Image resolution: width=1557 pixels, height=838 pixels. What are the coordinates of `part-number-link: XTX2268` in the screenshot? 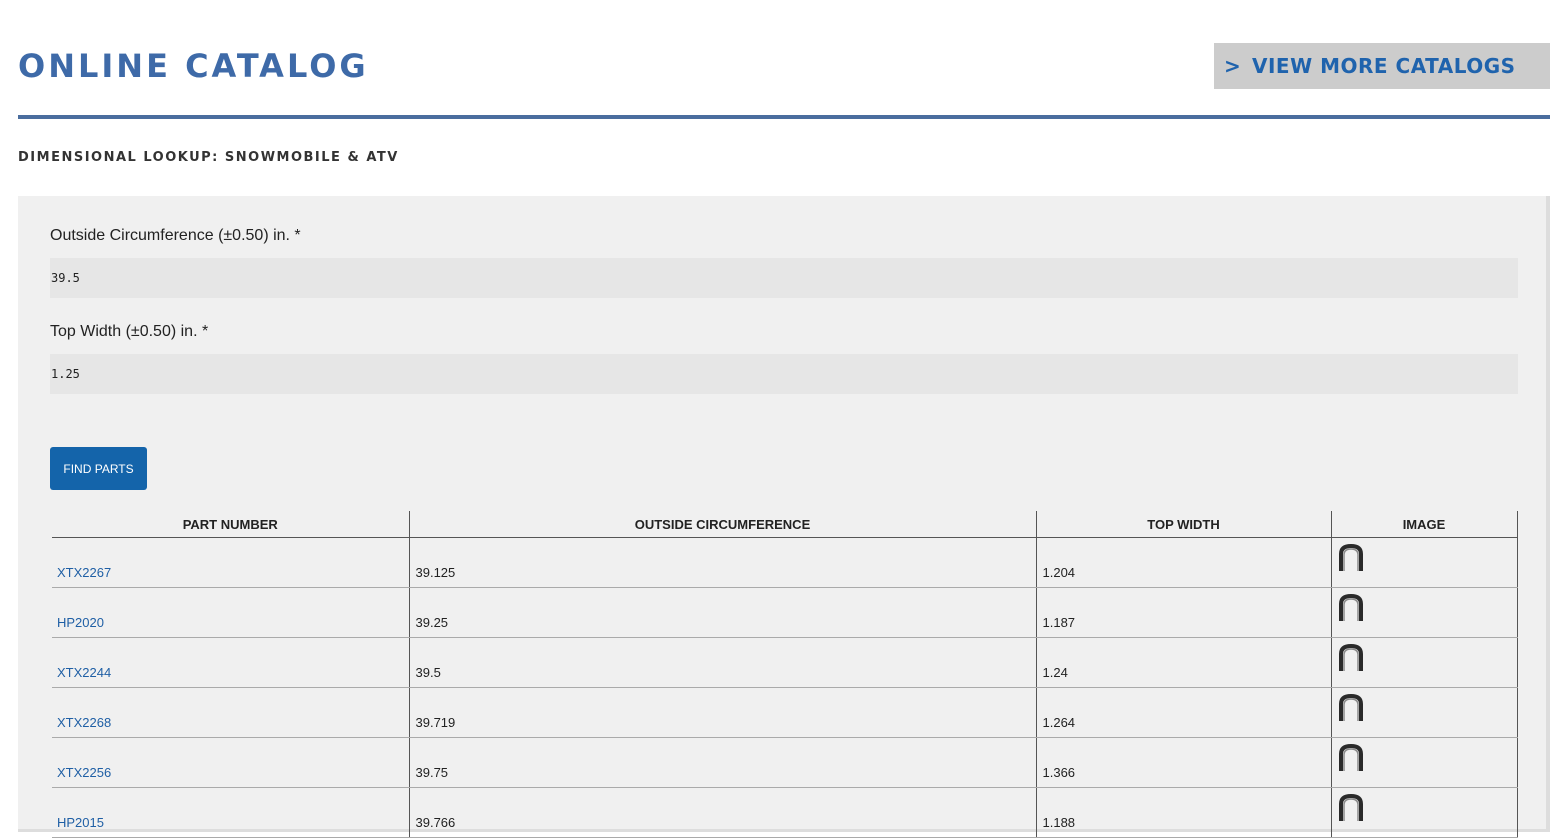 It's located at (84, 722).